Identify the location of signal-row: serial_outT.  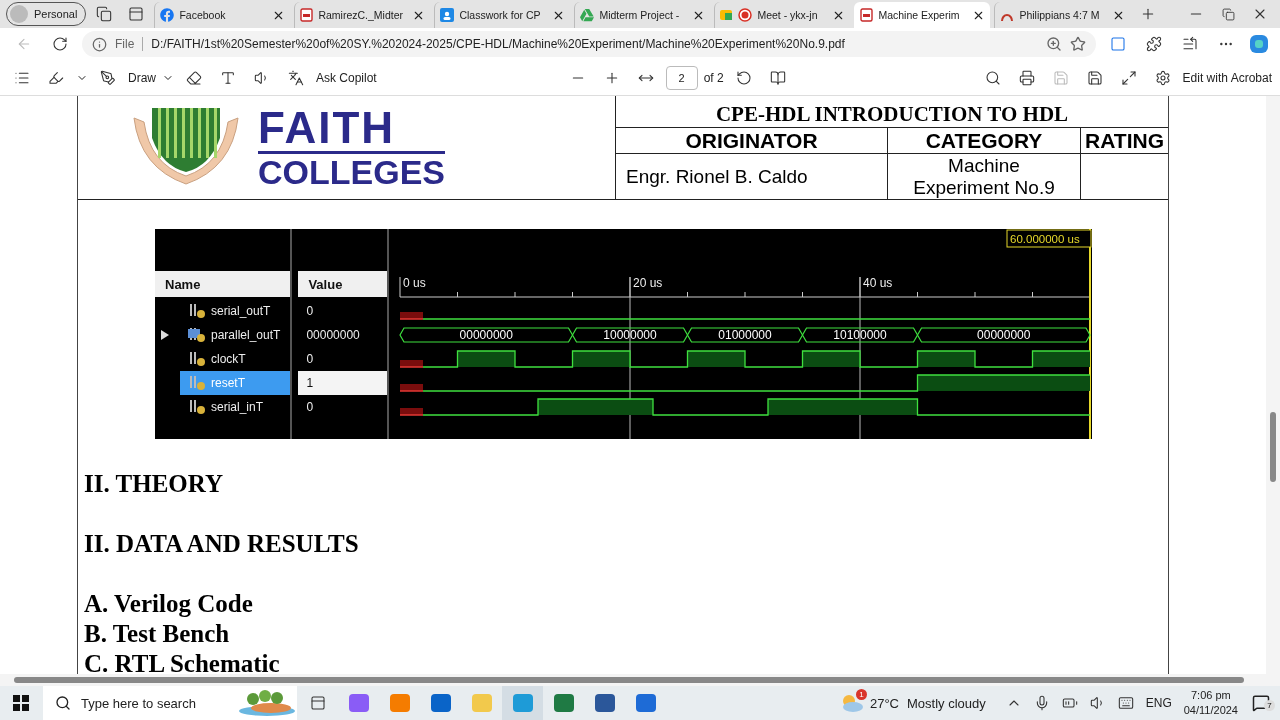
(235, 311).